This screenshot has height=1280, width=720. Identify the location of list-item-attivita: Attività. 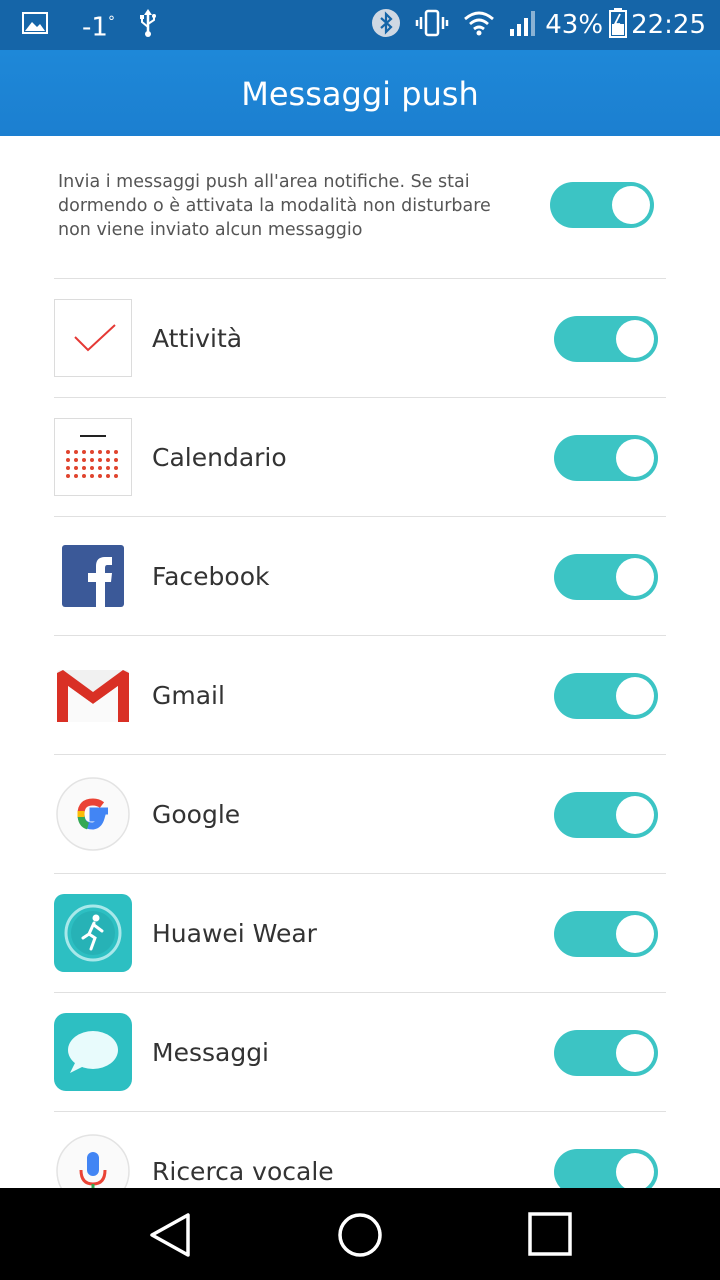
(360, 338).